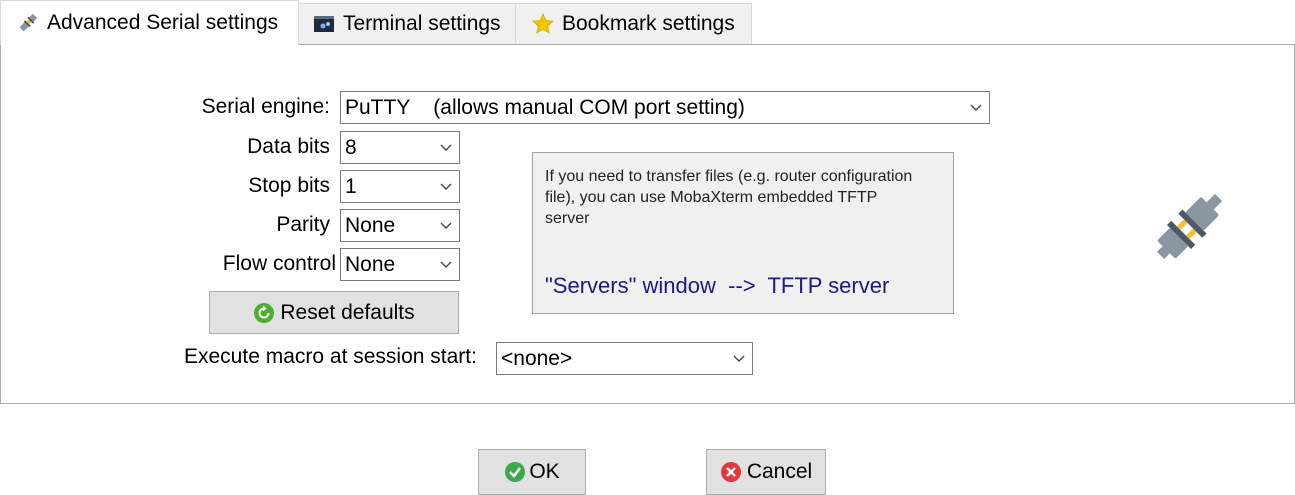 The image size is (1295, 495). Describe the element at coordinates (400, 225) in the screenshot. I see `parity-select: None` at that location.